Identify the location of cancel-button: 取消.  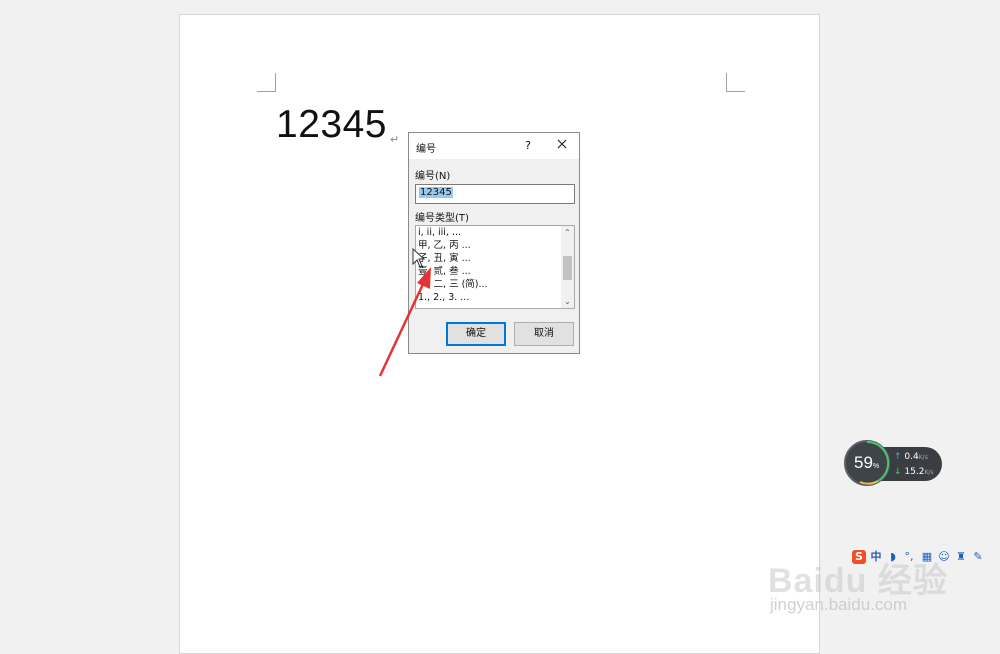
(544, 334).